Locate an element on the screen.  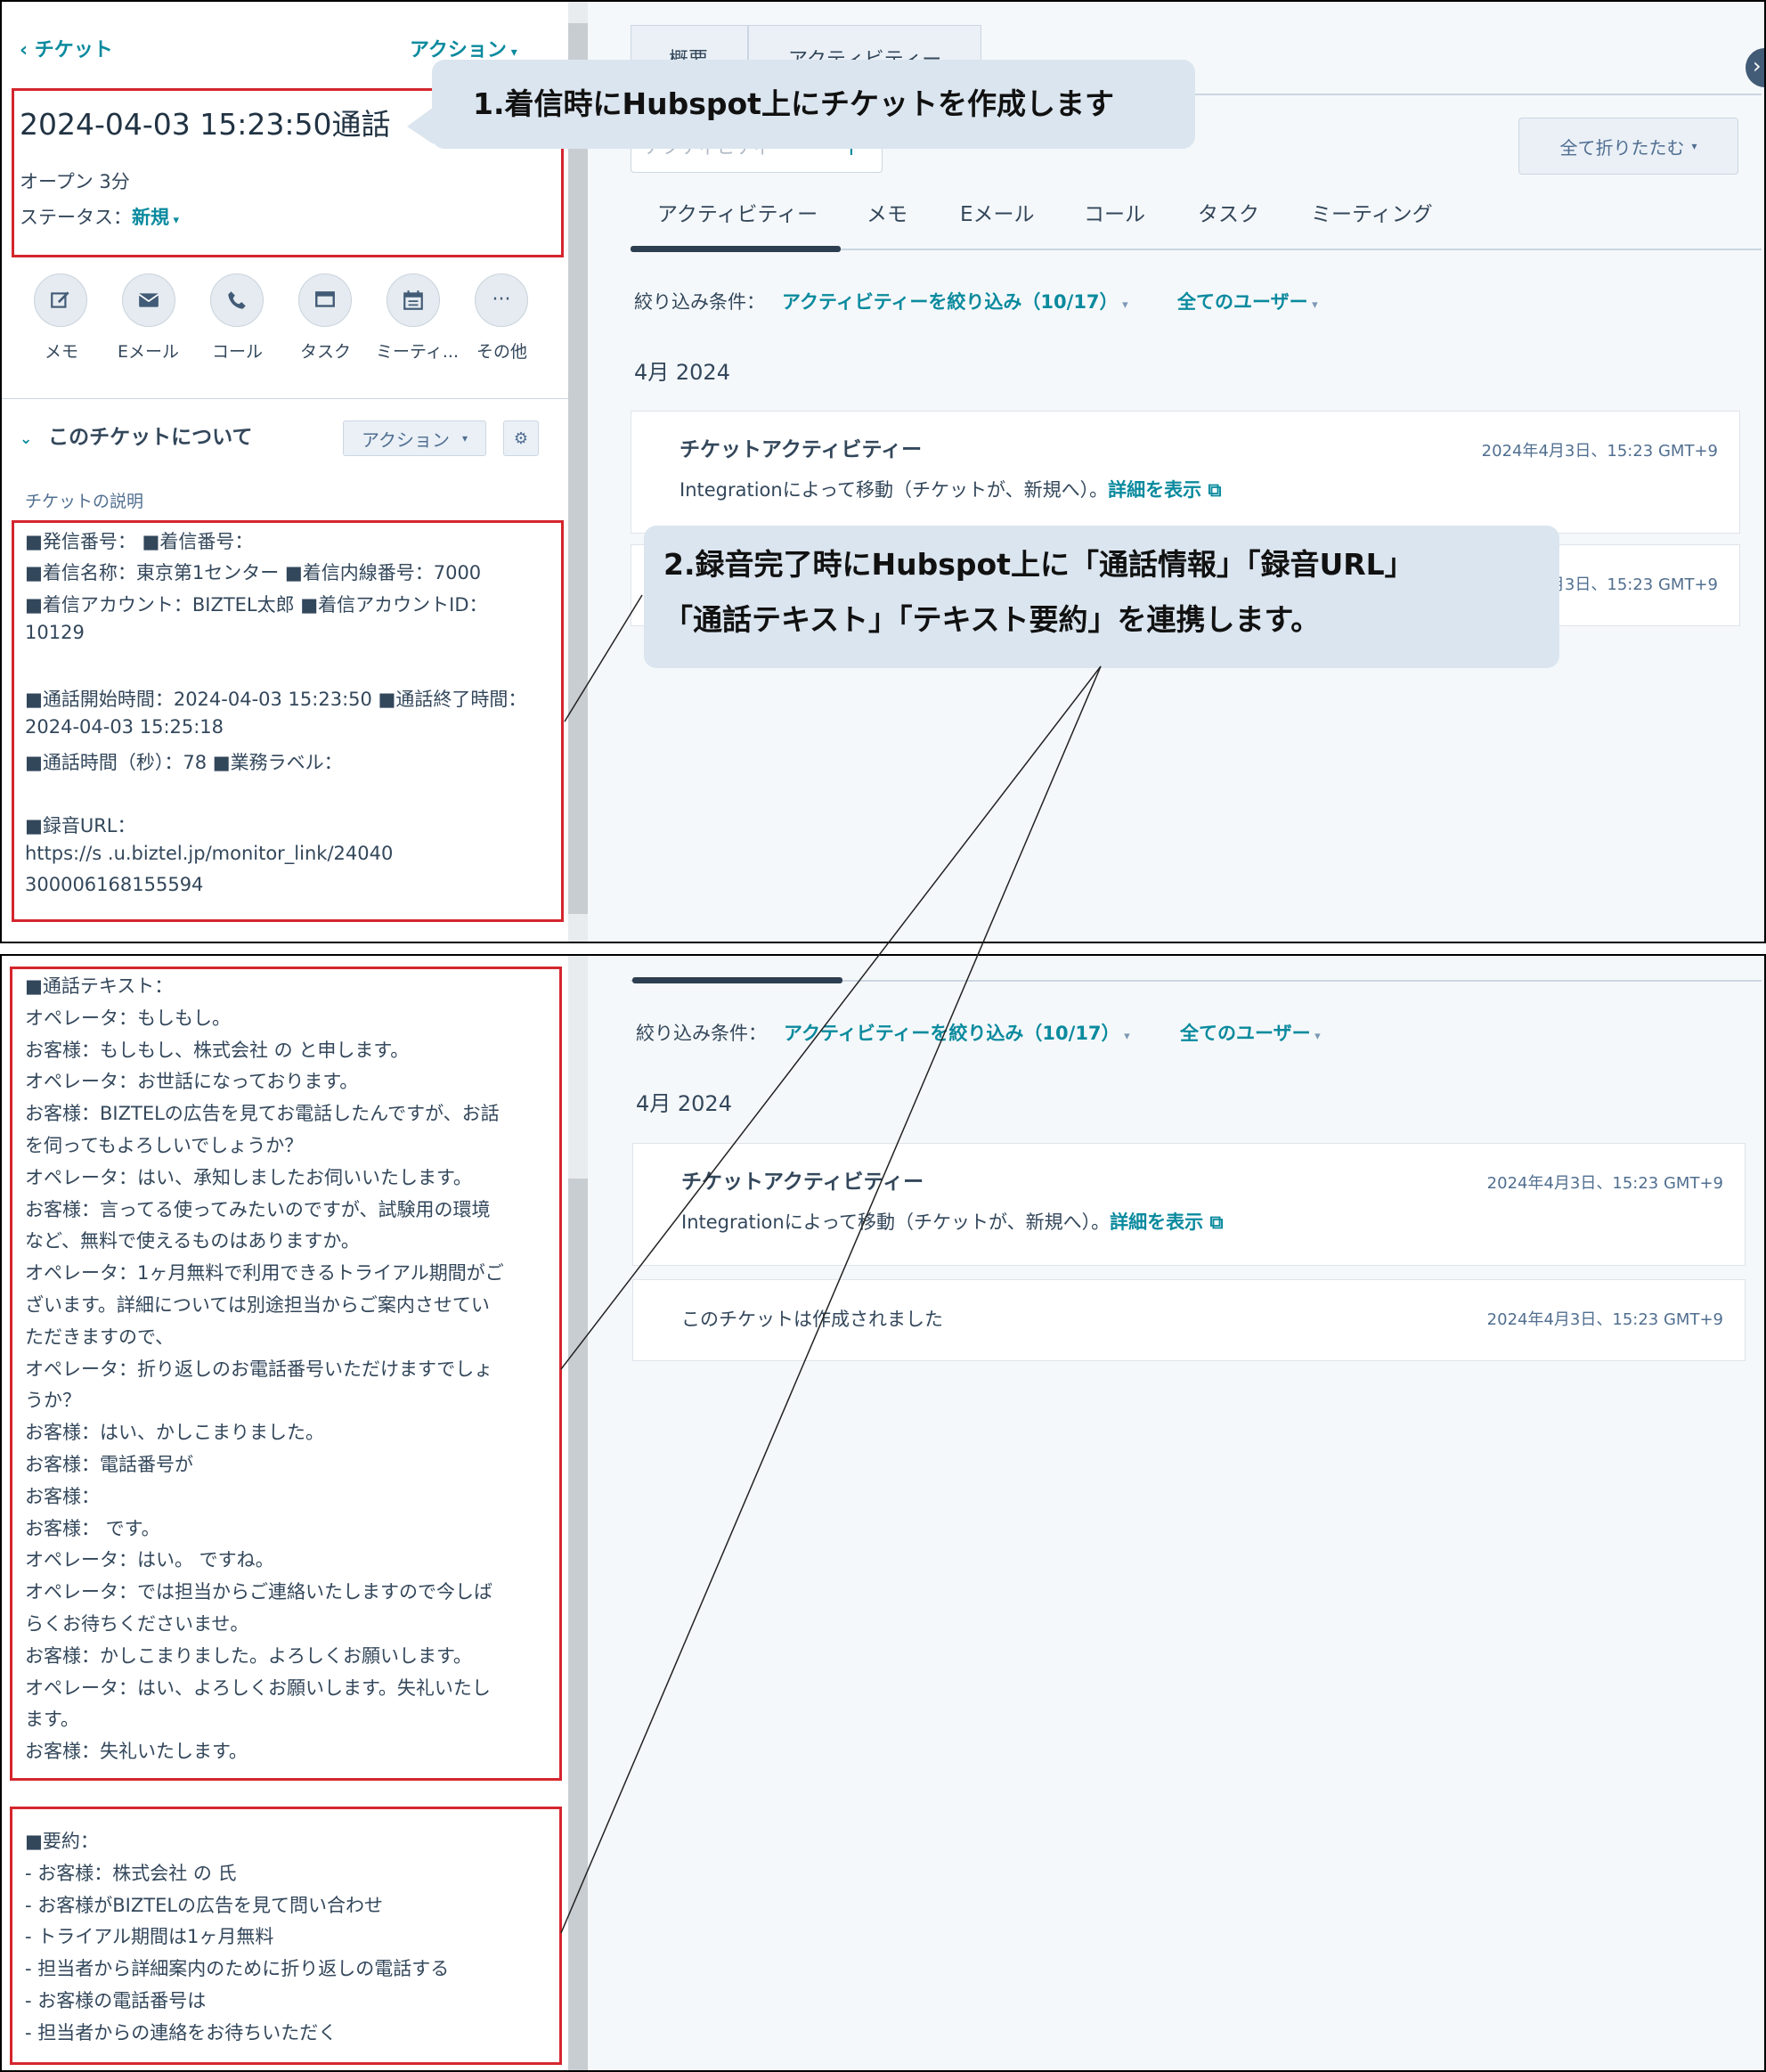
email-button is located at coordinates (149, 300).